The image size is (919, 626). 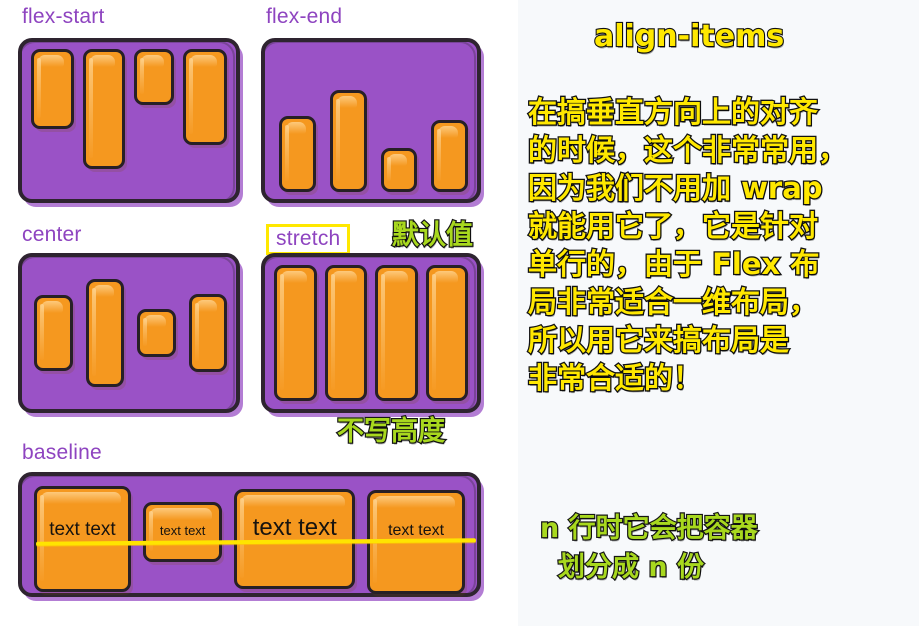 I want to click on section-label-center: center, so click(x=52, y=234).